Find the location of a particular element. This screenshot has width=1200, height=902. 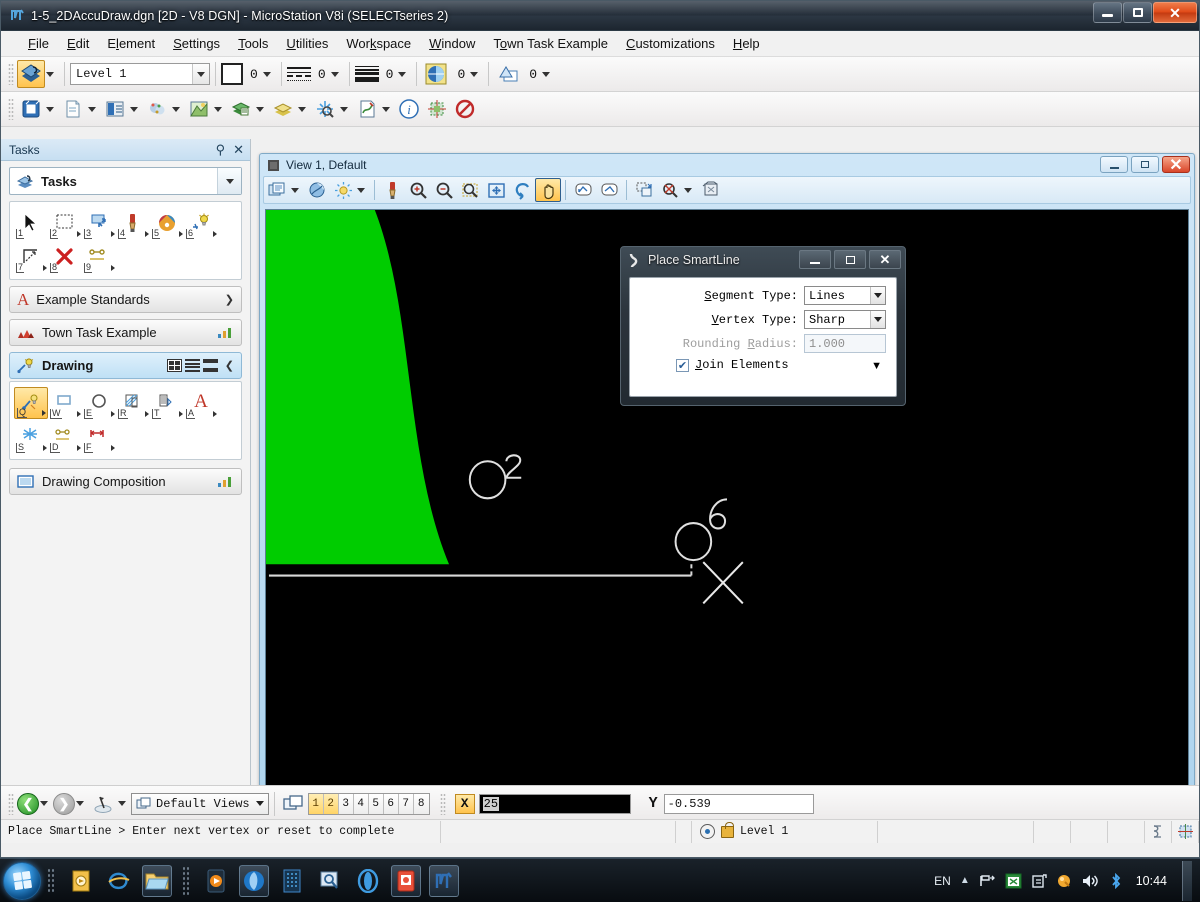

view-number-4: 4 is located at coordinates (361, 803).